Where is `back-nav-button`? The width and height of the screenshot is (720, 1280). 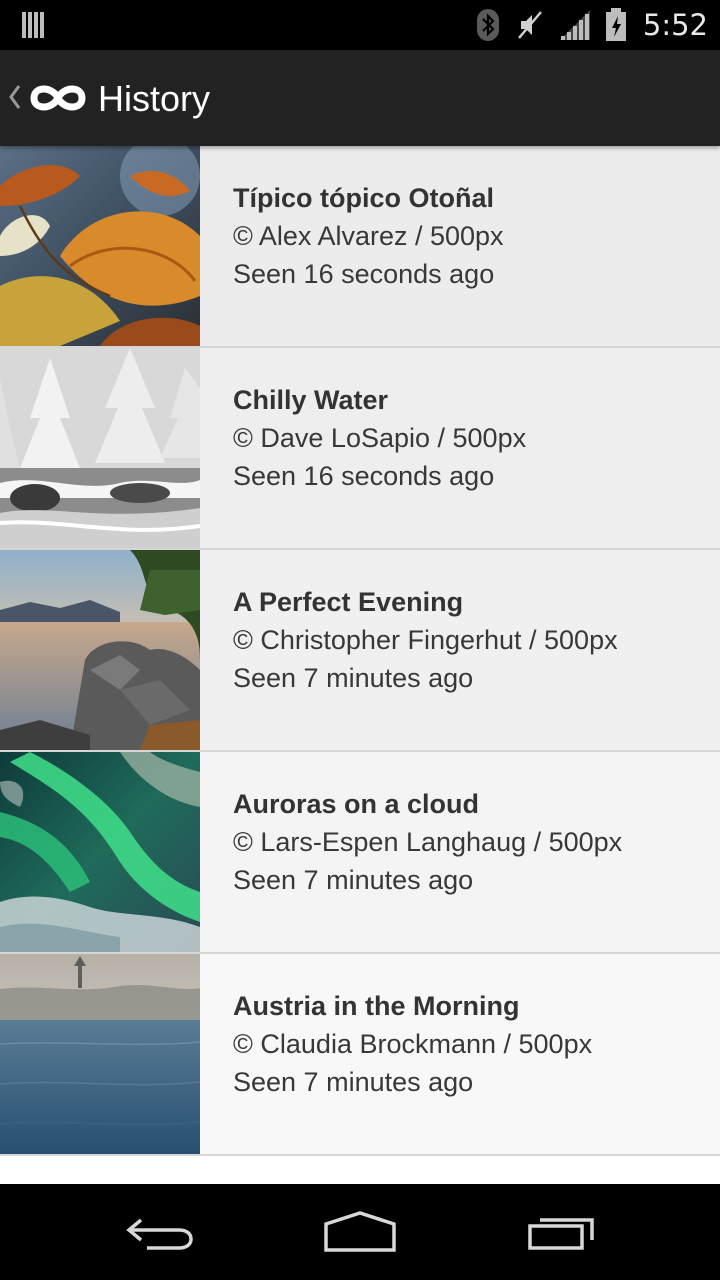
back-nav-button is located at coordinates (160, 1232).